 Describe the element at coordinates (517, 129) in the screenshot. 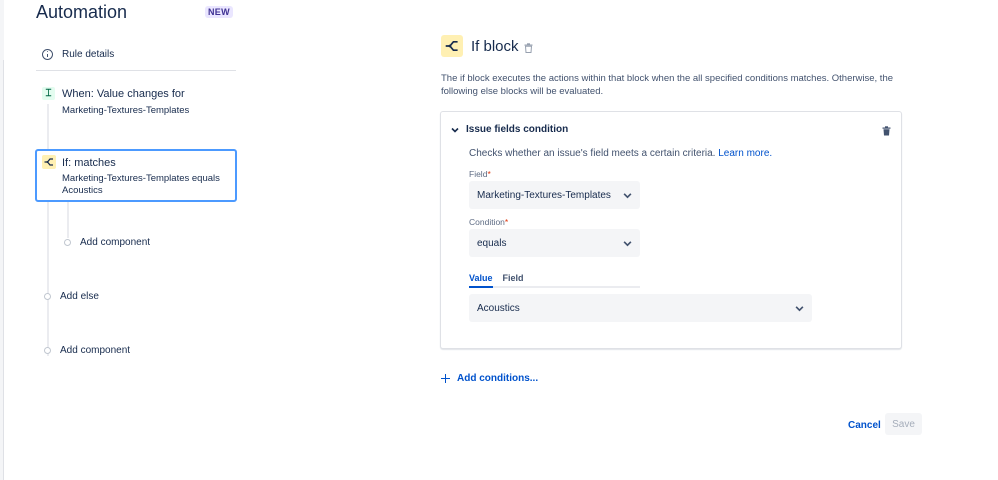

I see `condition-title: Issue fields condition` at that location.